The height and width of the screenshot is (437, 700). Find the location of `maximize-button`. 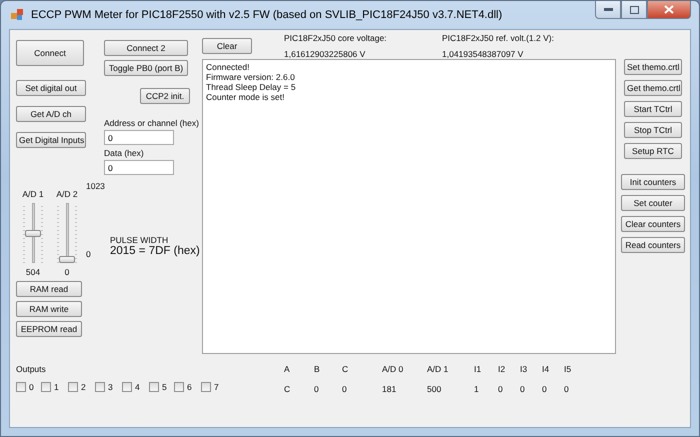

maximize-button is located at coordinates (634, 10).